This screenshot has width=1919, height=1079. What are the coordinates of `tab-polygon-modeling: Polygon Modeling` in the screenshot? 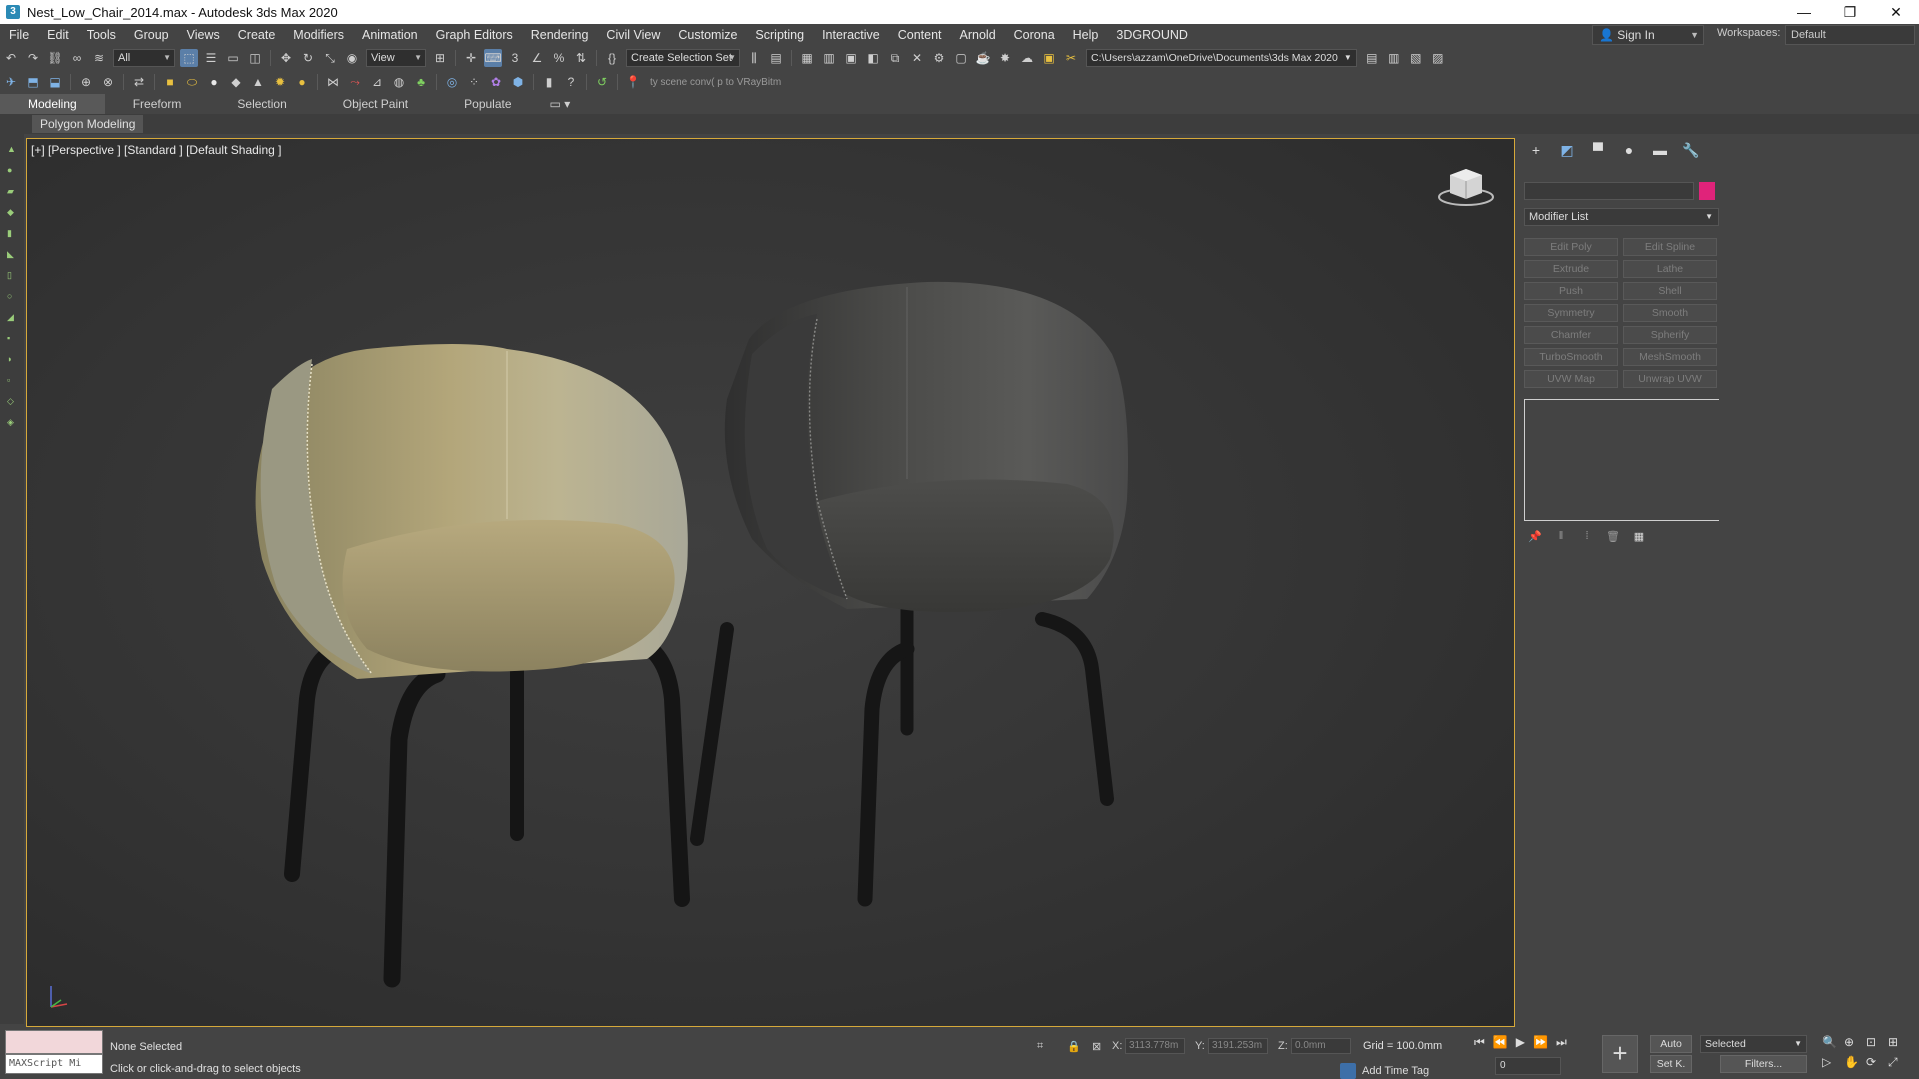 It's located at (88, 124).